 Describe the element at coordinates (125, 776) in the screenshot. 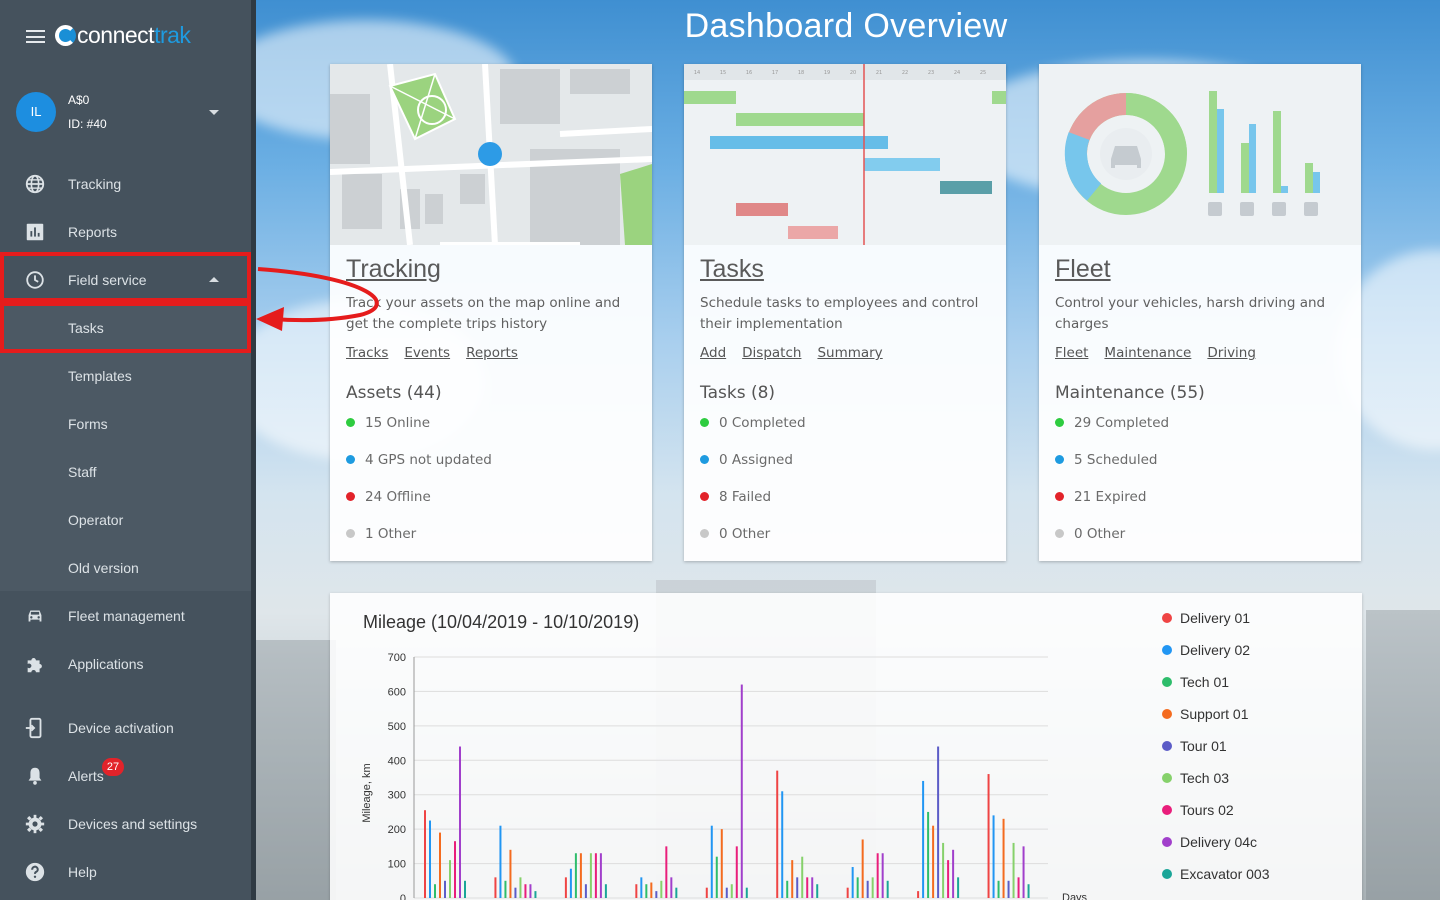

I see `sidebar-item-alerts: Alerts 27` at that location.